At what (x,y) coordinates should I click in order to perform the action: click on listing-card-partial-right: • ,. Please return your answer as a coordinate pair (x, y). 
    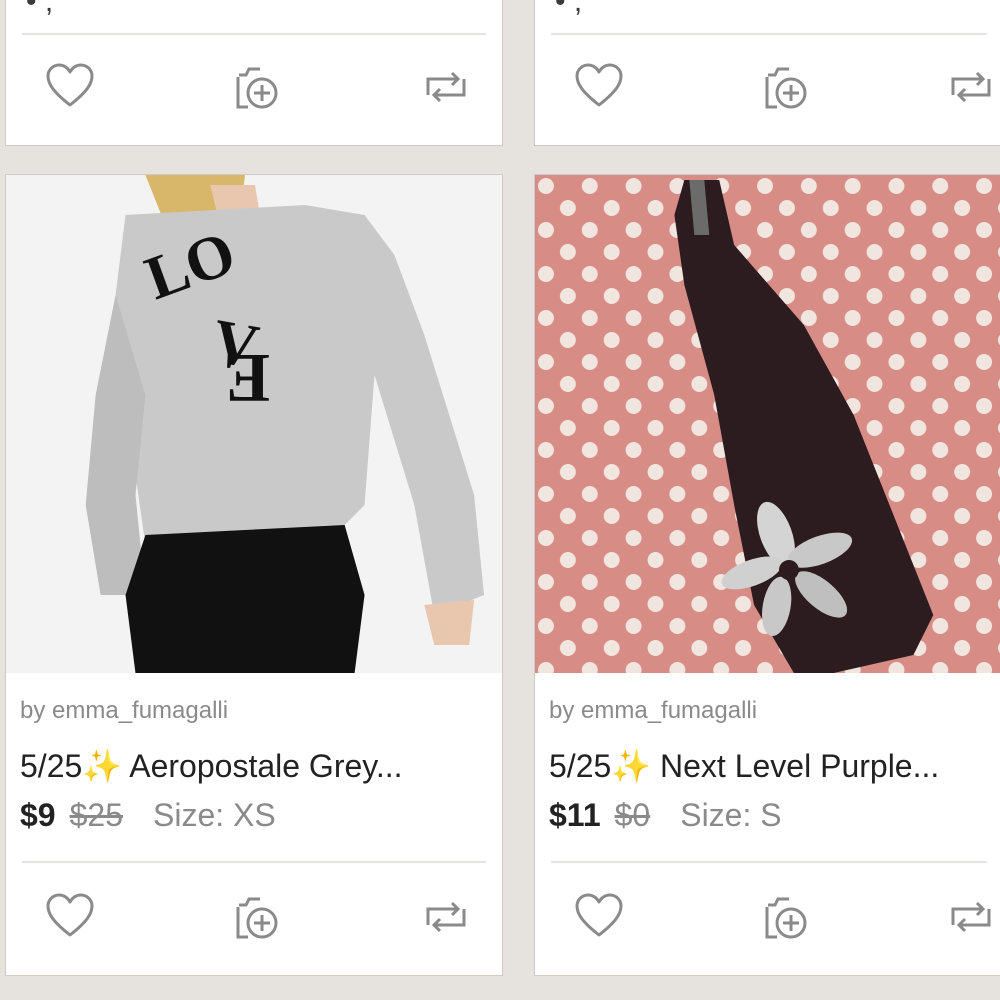
    Looking at the image, I should click on (767, 73).